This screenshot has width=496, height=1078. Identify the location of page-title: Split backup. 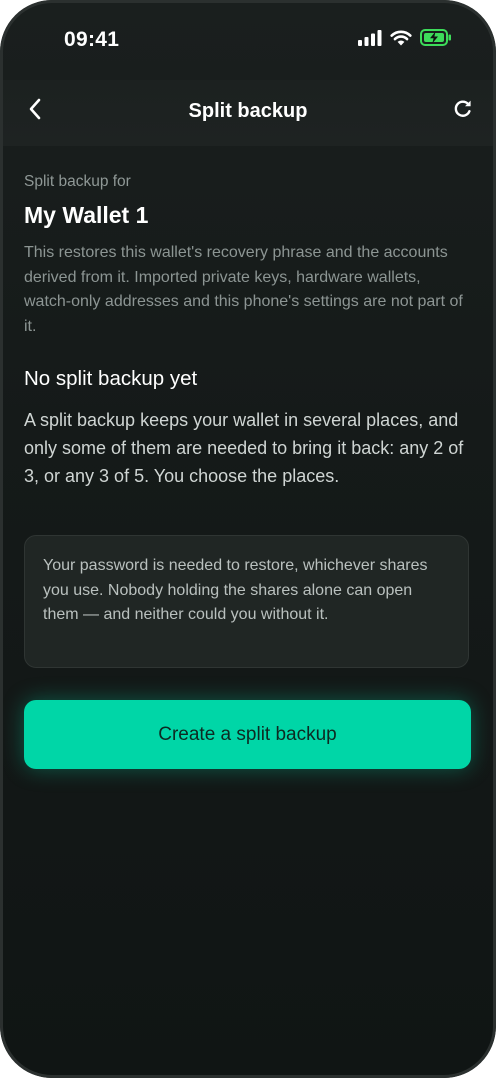
(248, 111).